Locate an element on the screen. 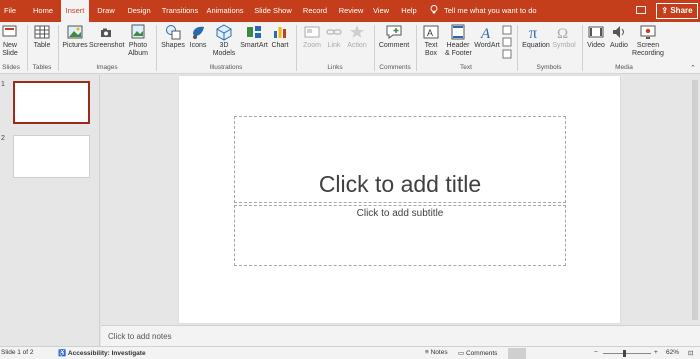 The width and height of the screenshot is (700, 359). tab-draw: Draw is located at coordinates (106, 11).